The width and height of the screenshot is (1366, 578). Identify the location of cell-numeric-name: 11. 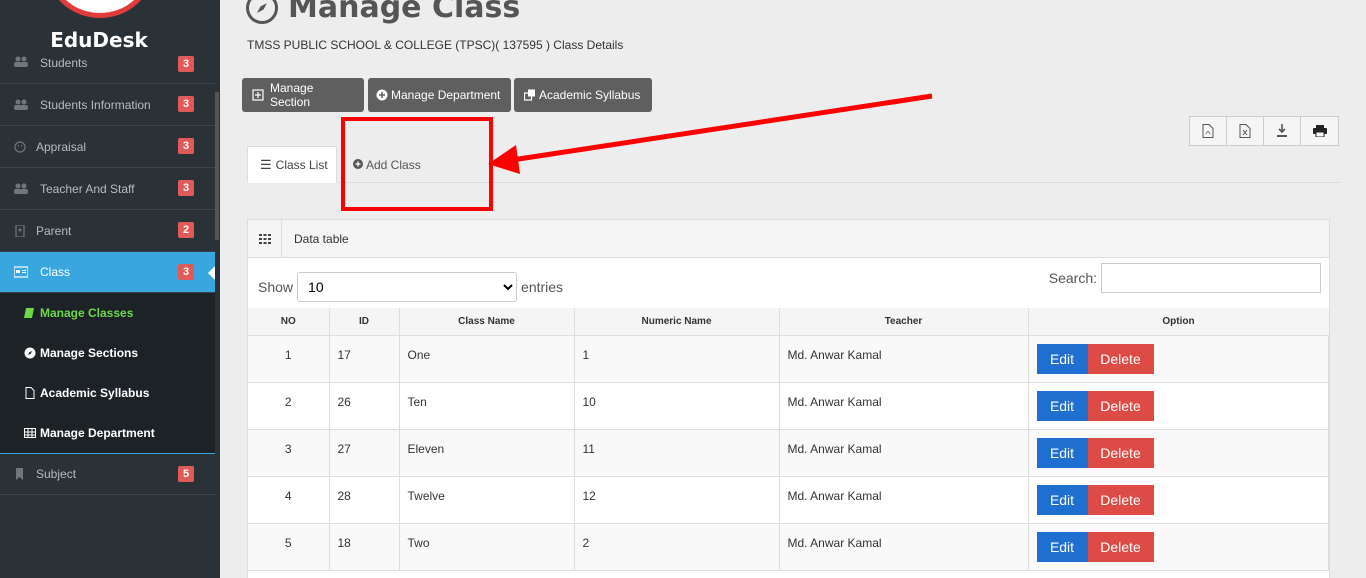
(677, 453).